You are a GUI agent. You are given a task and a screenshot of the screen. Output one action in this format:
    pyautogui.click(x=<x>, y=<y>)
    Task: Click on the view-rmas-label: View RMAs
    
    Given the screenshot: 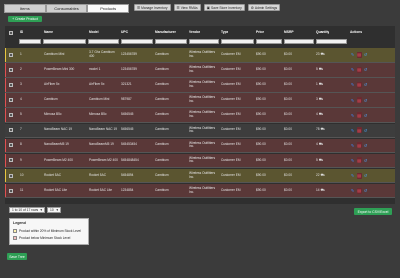 What is the action you would take?
    pyautogui.click(x=189, y=7)
    